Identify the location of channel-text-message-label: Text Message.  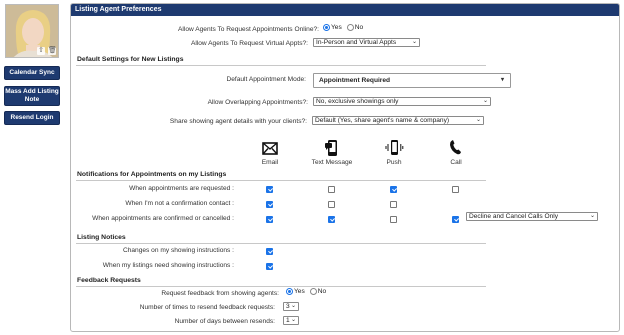
(332, 162).